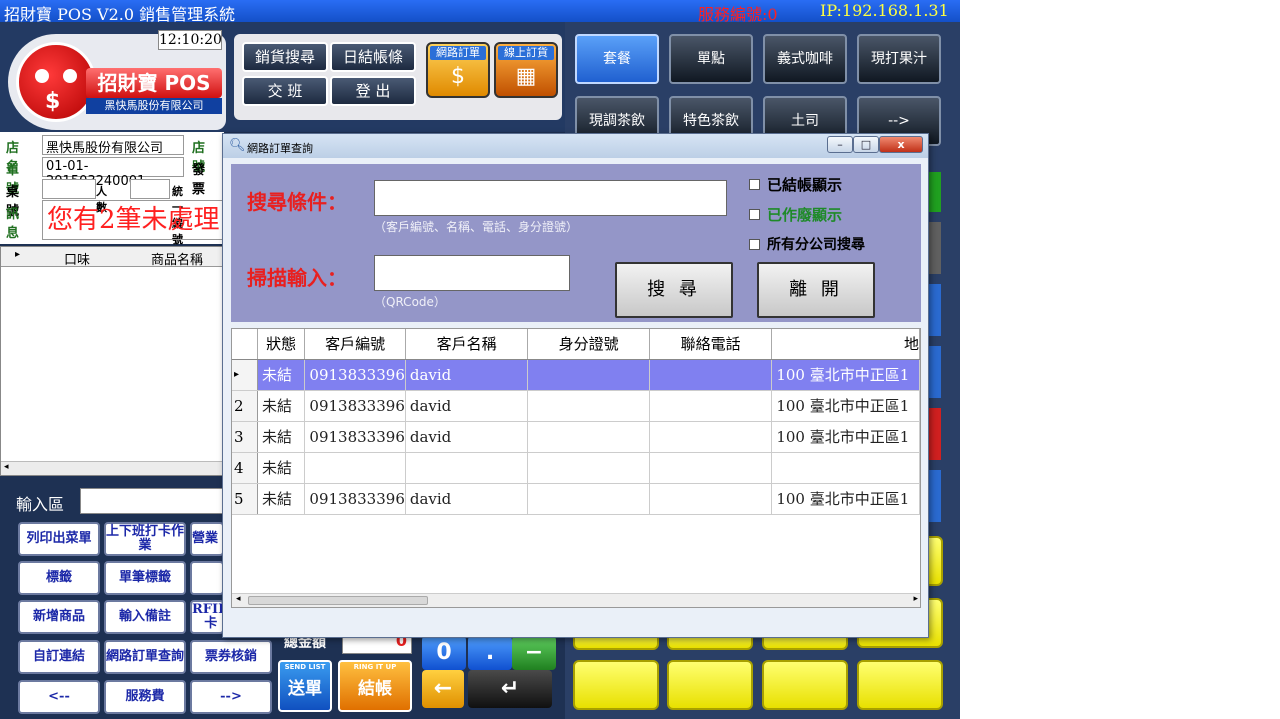 The image size is (1280, 719). What do you see at coordinates (59, 578) in the screenshot?
I see `label-button: 標籤` at bounding box center [59, 578].